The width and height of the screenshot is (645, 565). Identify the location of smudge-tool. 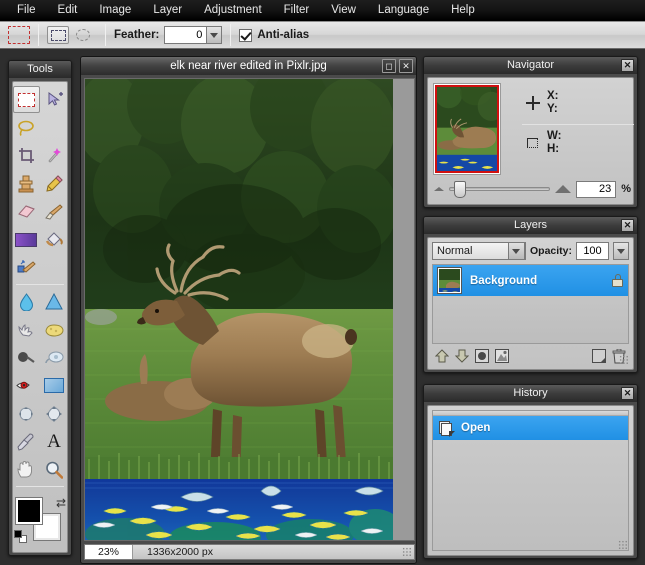
(26, 329).